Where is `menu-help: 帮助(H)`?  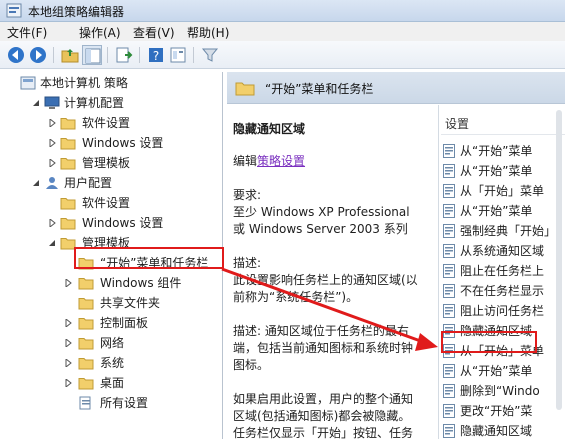
menu-help: 帮助(H) is located at coordinates (208, 32).